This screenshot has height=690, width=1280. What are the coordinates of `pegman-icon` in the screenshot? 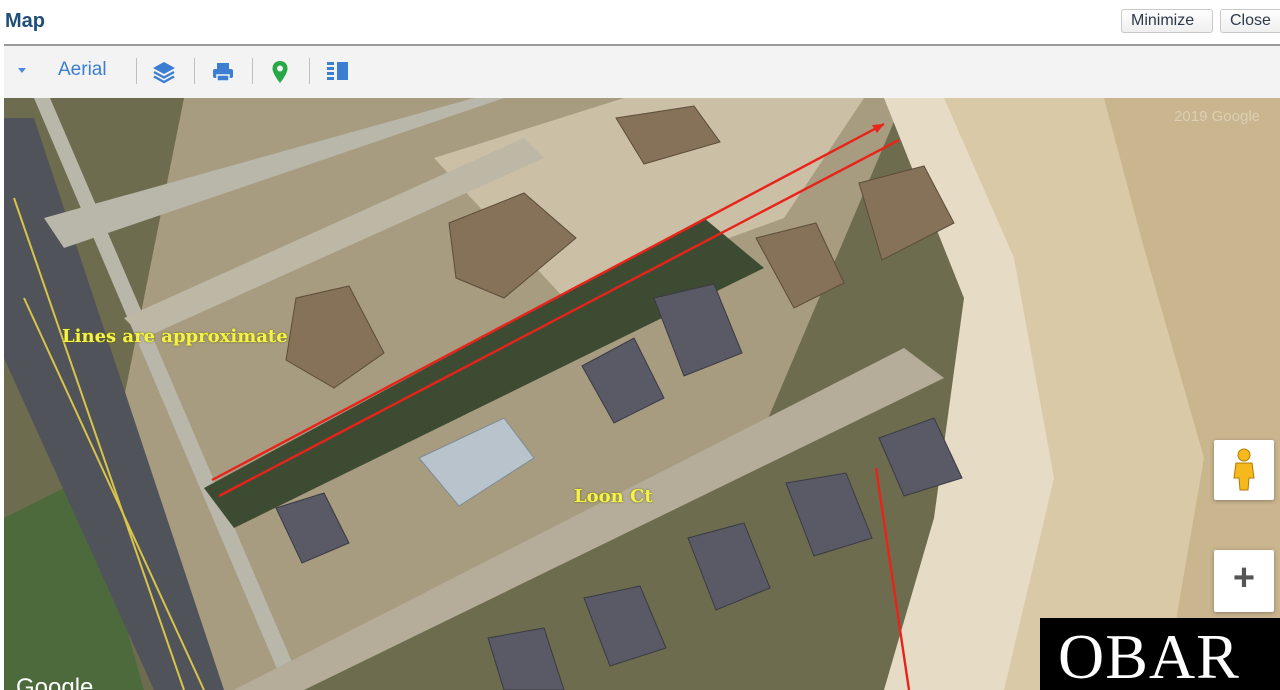 It's located at (1244, 469).